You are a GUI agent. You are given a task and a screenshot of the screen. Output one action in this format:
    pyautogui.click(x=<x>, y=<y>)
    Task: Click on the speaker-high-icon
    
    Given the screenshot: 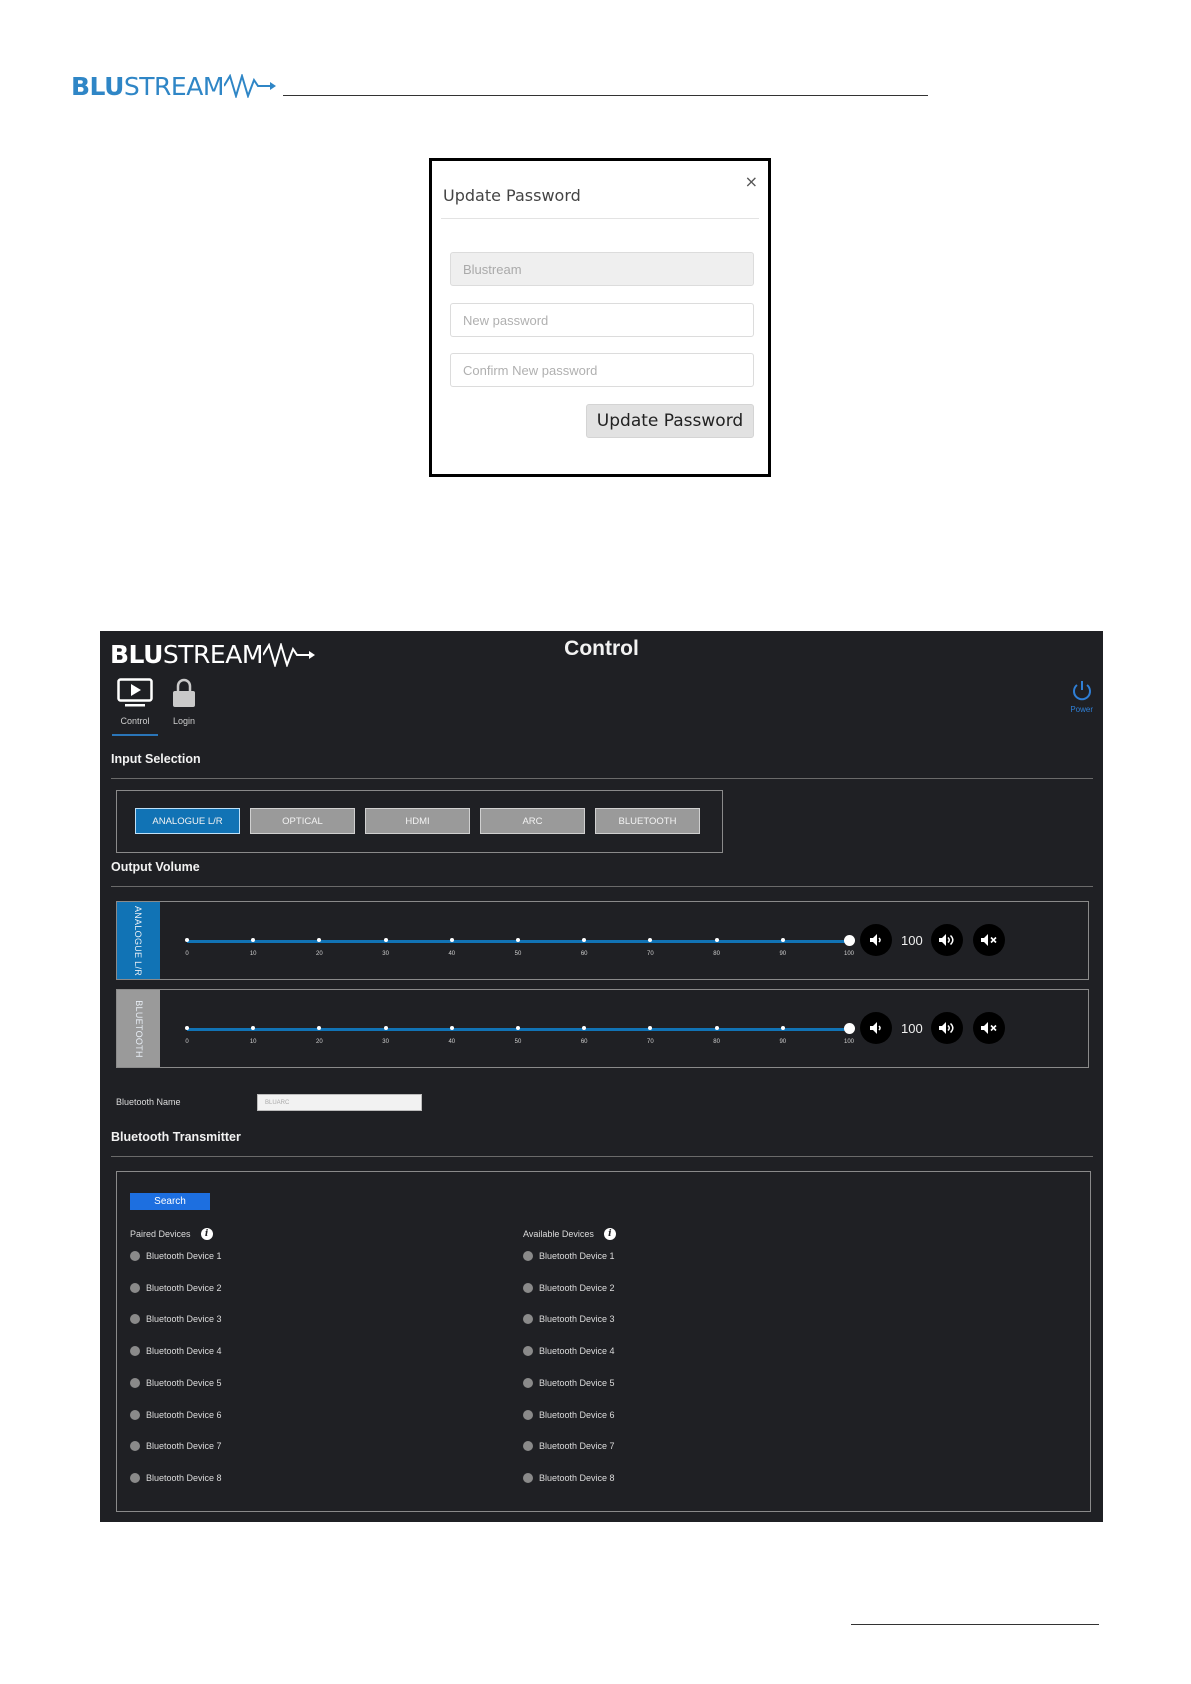 What is the action you would take?
    pyautogui.click(x=946, y=1028)
    